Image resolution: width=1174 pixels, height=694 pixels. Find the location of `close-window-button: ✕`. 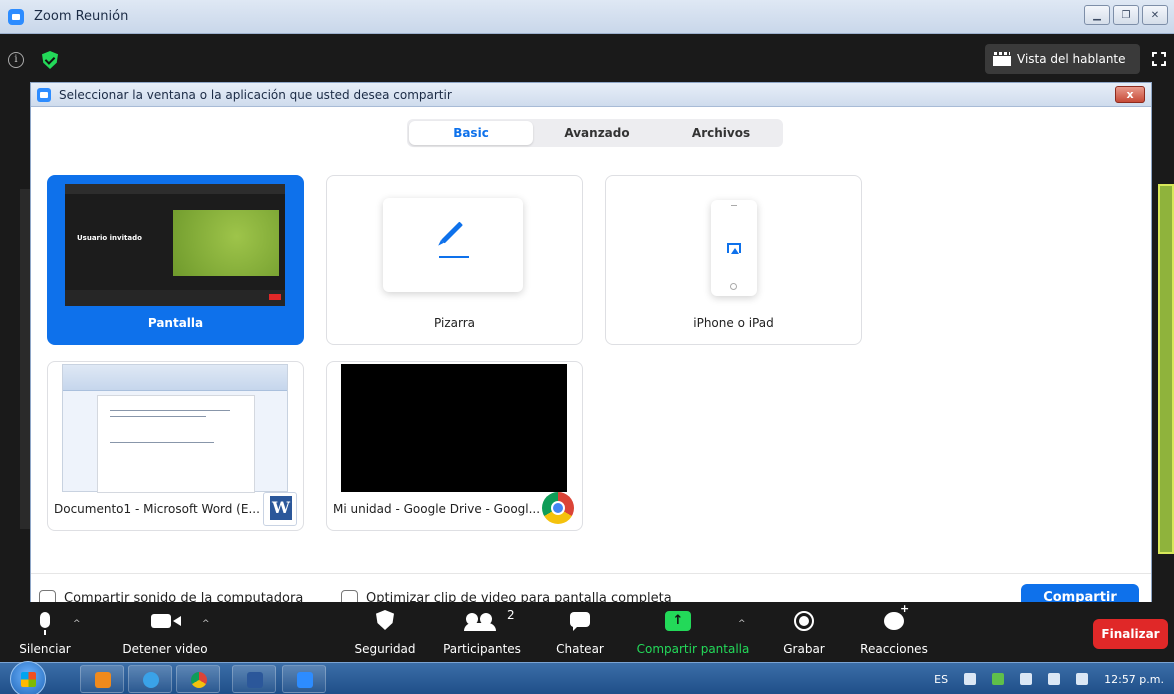

close-window-button: ✕ is located at coordinates (1155, 15).